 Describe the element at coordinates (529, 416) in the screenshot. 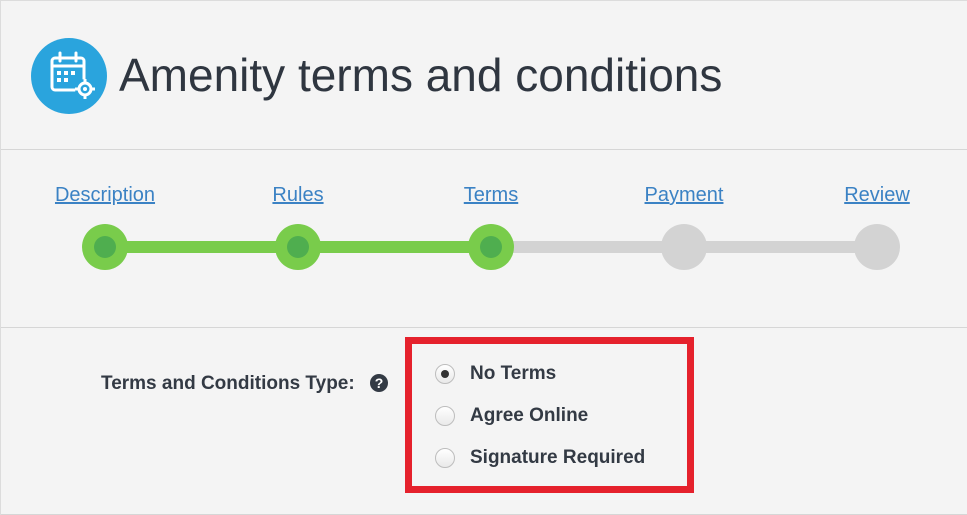

I see `radio-label-agree-online: Agree Online` at that location.